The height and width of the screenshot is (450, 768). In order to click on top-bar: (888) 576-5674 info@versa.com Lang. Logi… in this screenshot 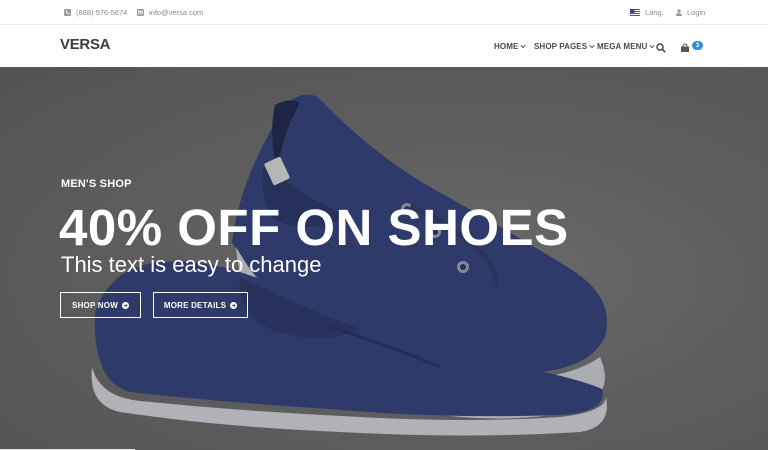, I will do `click(384, 12)`.